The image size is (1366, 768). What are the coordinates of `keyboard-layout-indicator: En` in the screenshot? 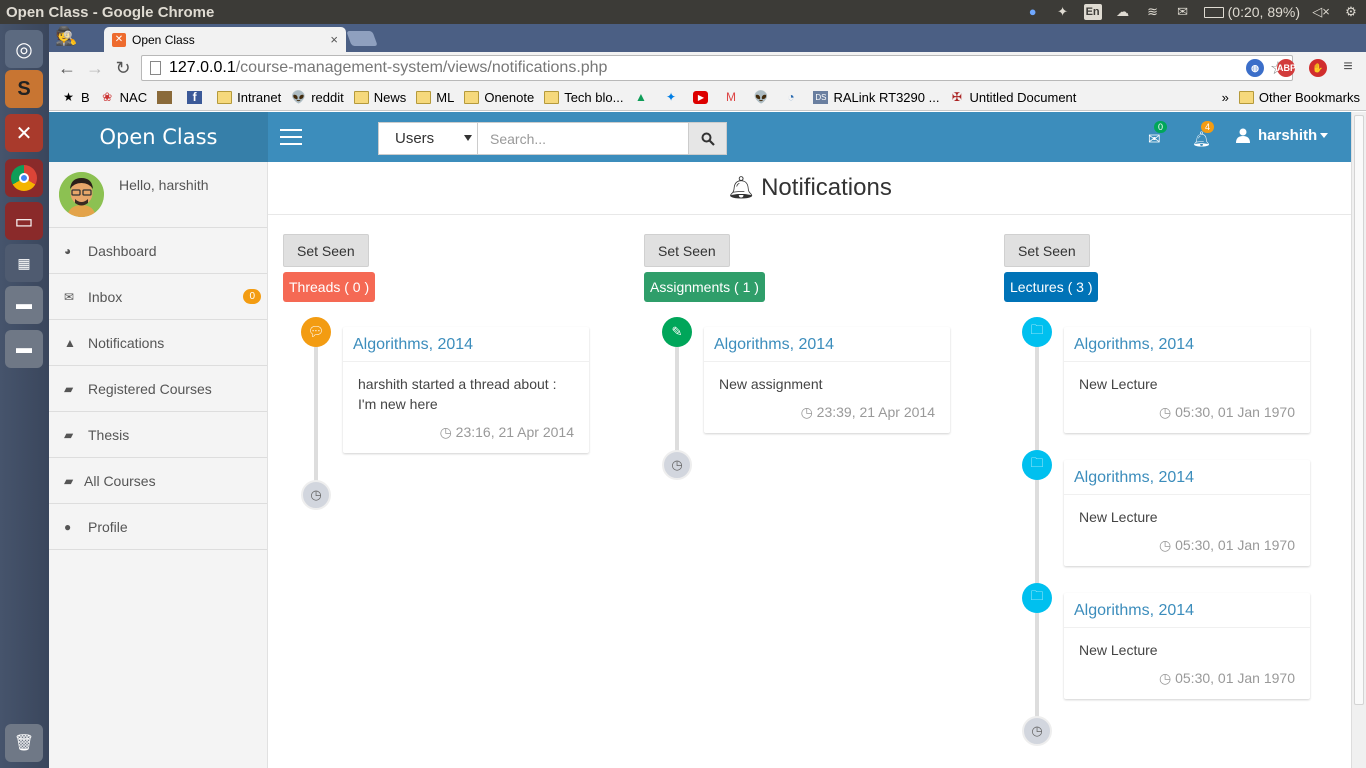 It's located at (1092, 12).